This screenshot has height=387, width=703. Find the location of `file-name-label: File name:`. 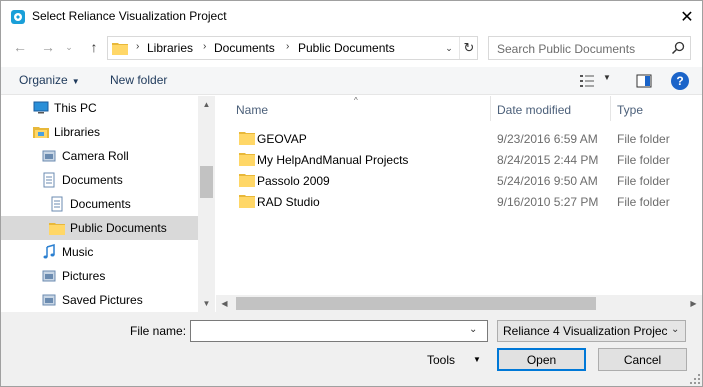

file-name-label: File name: is located at coordinates (158, 331).